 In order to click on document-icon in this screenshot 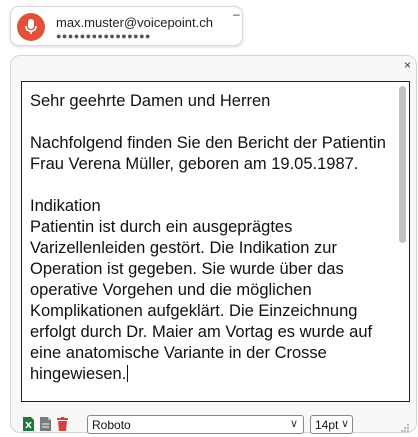, I will do `click(45, 424)`.